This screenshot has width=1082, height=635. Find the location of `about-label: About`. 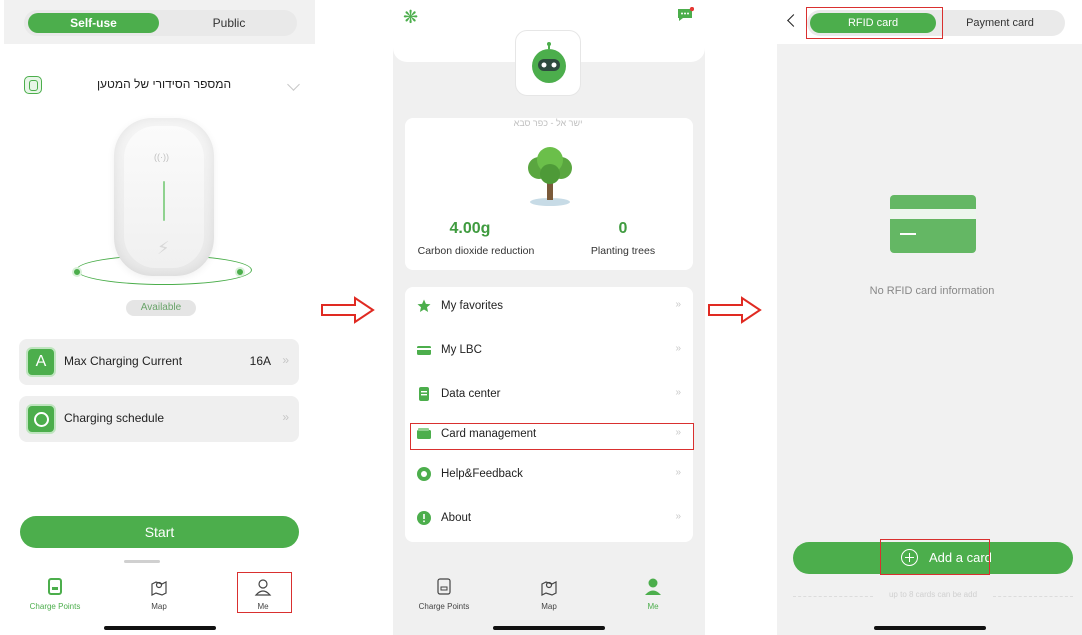

about-label: About is located at coordinates (456, 518).